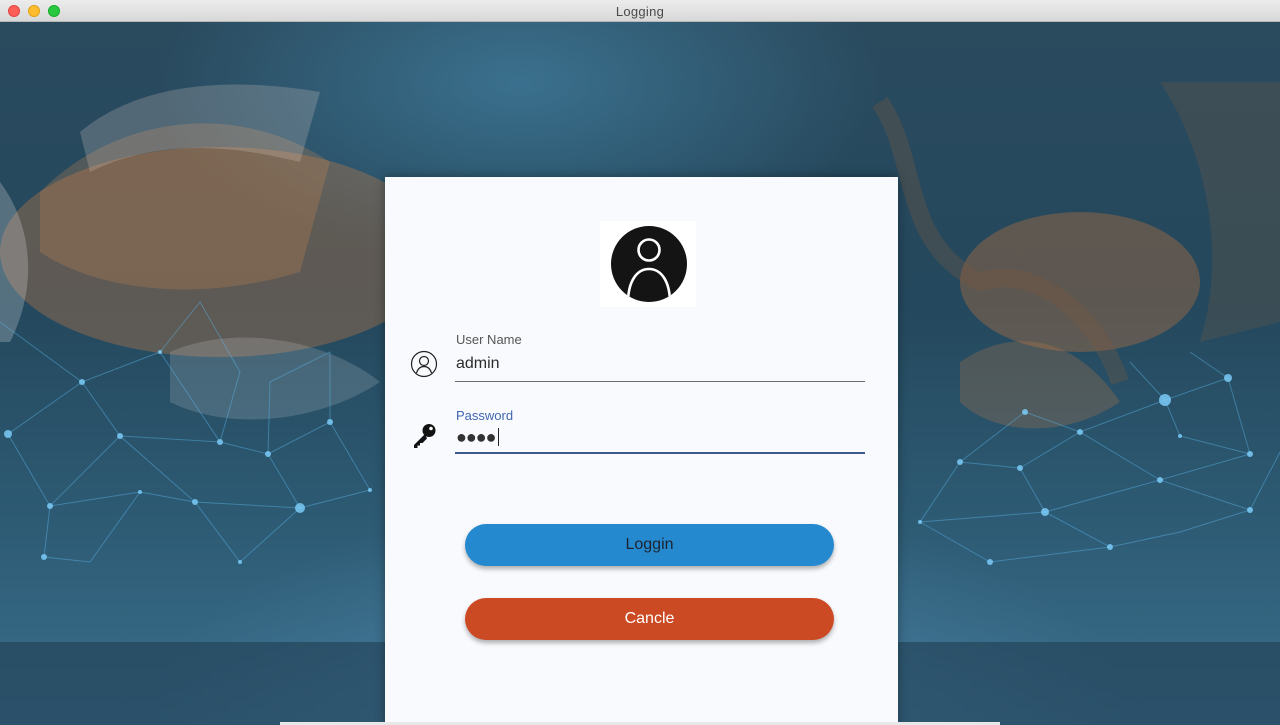  Describe the element at coordinates (649, 264) in the screenshot. I see `user-circle-icon` at that location.